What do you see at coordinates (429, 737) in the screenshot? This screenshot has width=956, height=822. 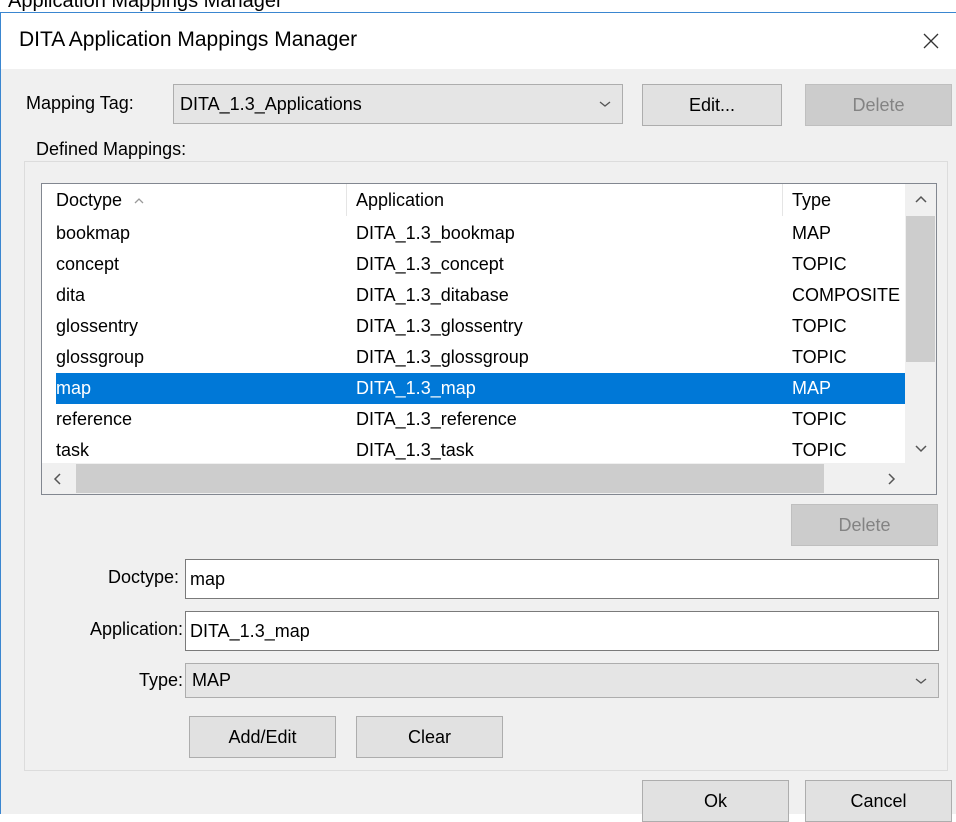 I see `clear-button: Clear` at bounding box center [429, 737].